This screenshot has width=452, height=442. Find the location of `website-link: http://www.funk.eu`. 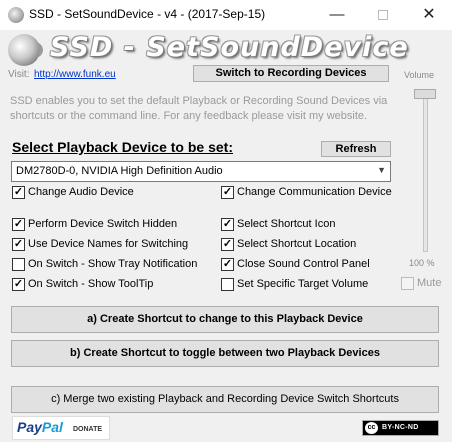

website-link: http://www.funk.eu is located at coordinates (75, 74).